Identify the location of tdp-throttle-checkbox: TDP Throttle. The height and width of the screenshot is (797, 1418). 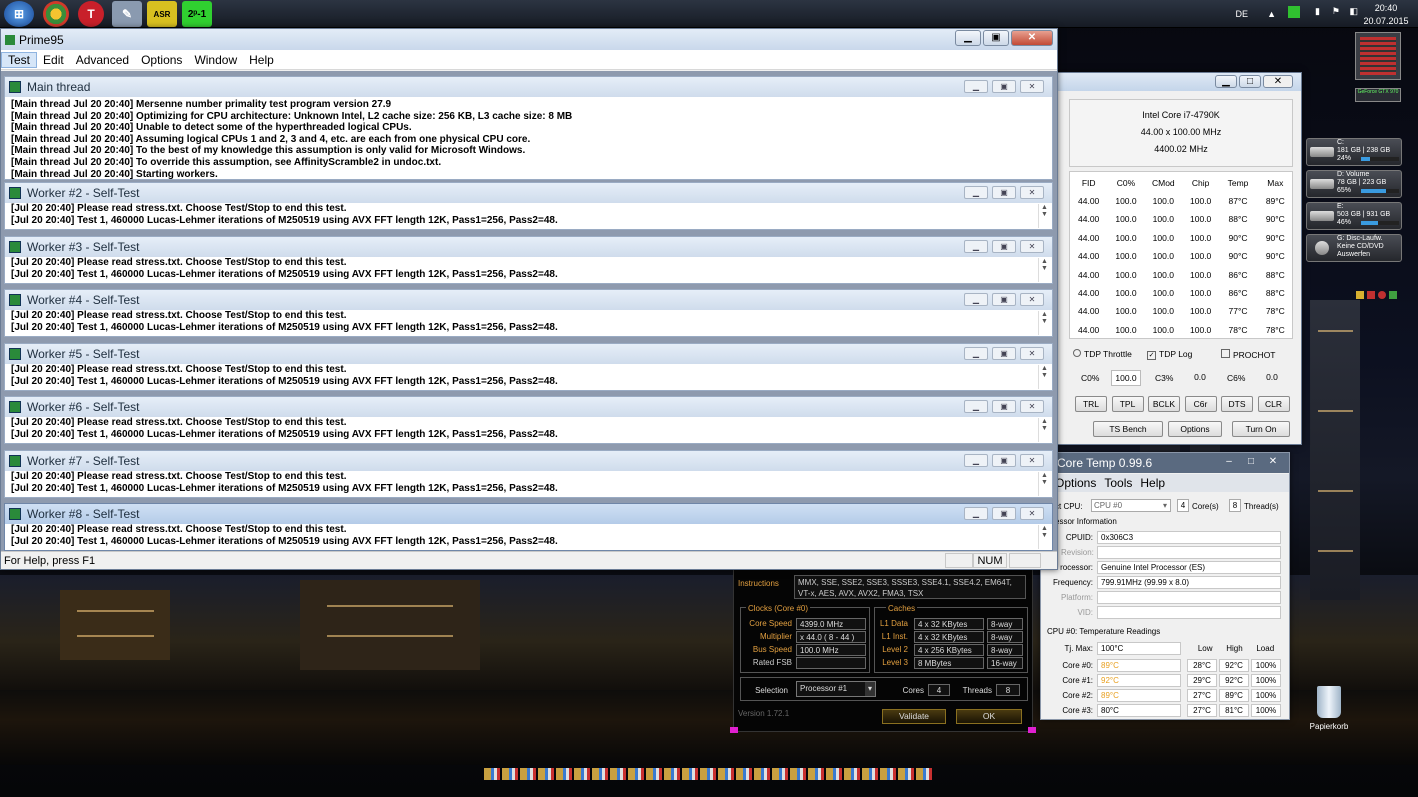
(1102, 354).